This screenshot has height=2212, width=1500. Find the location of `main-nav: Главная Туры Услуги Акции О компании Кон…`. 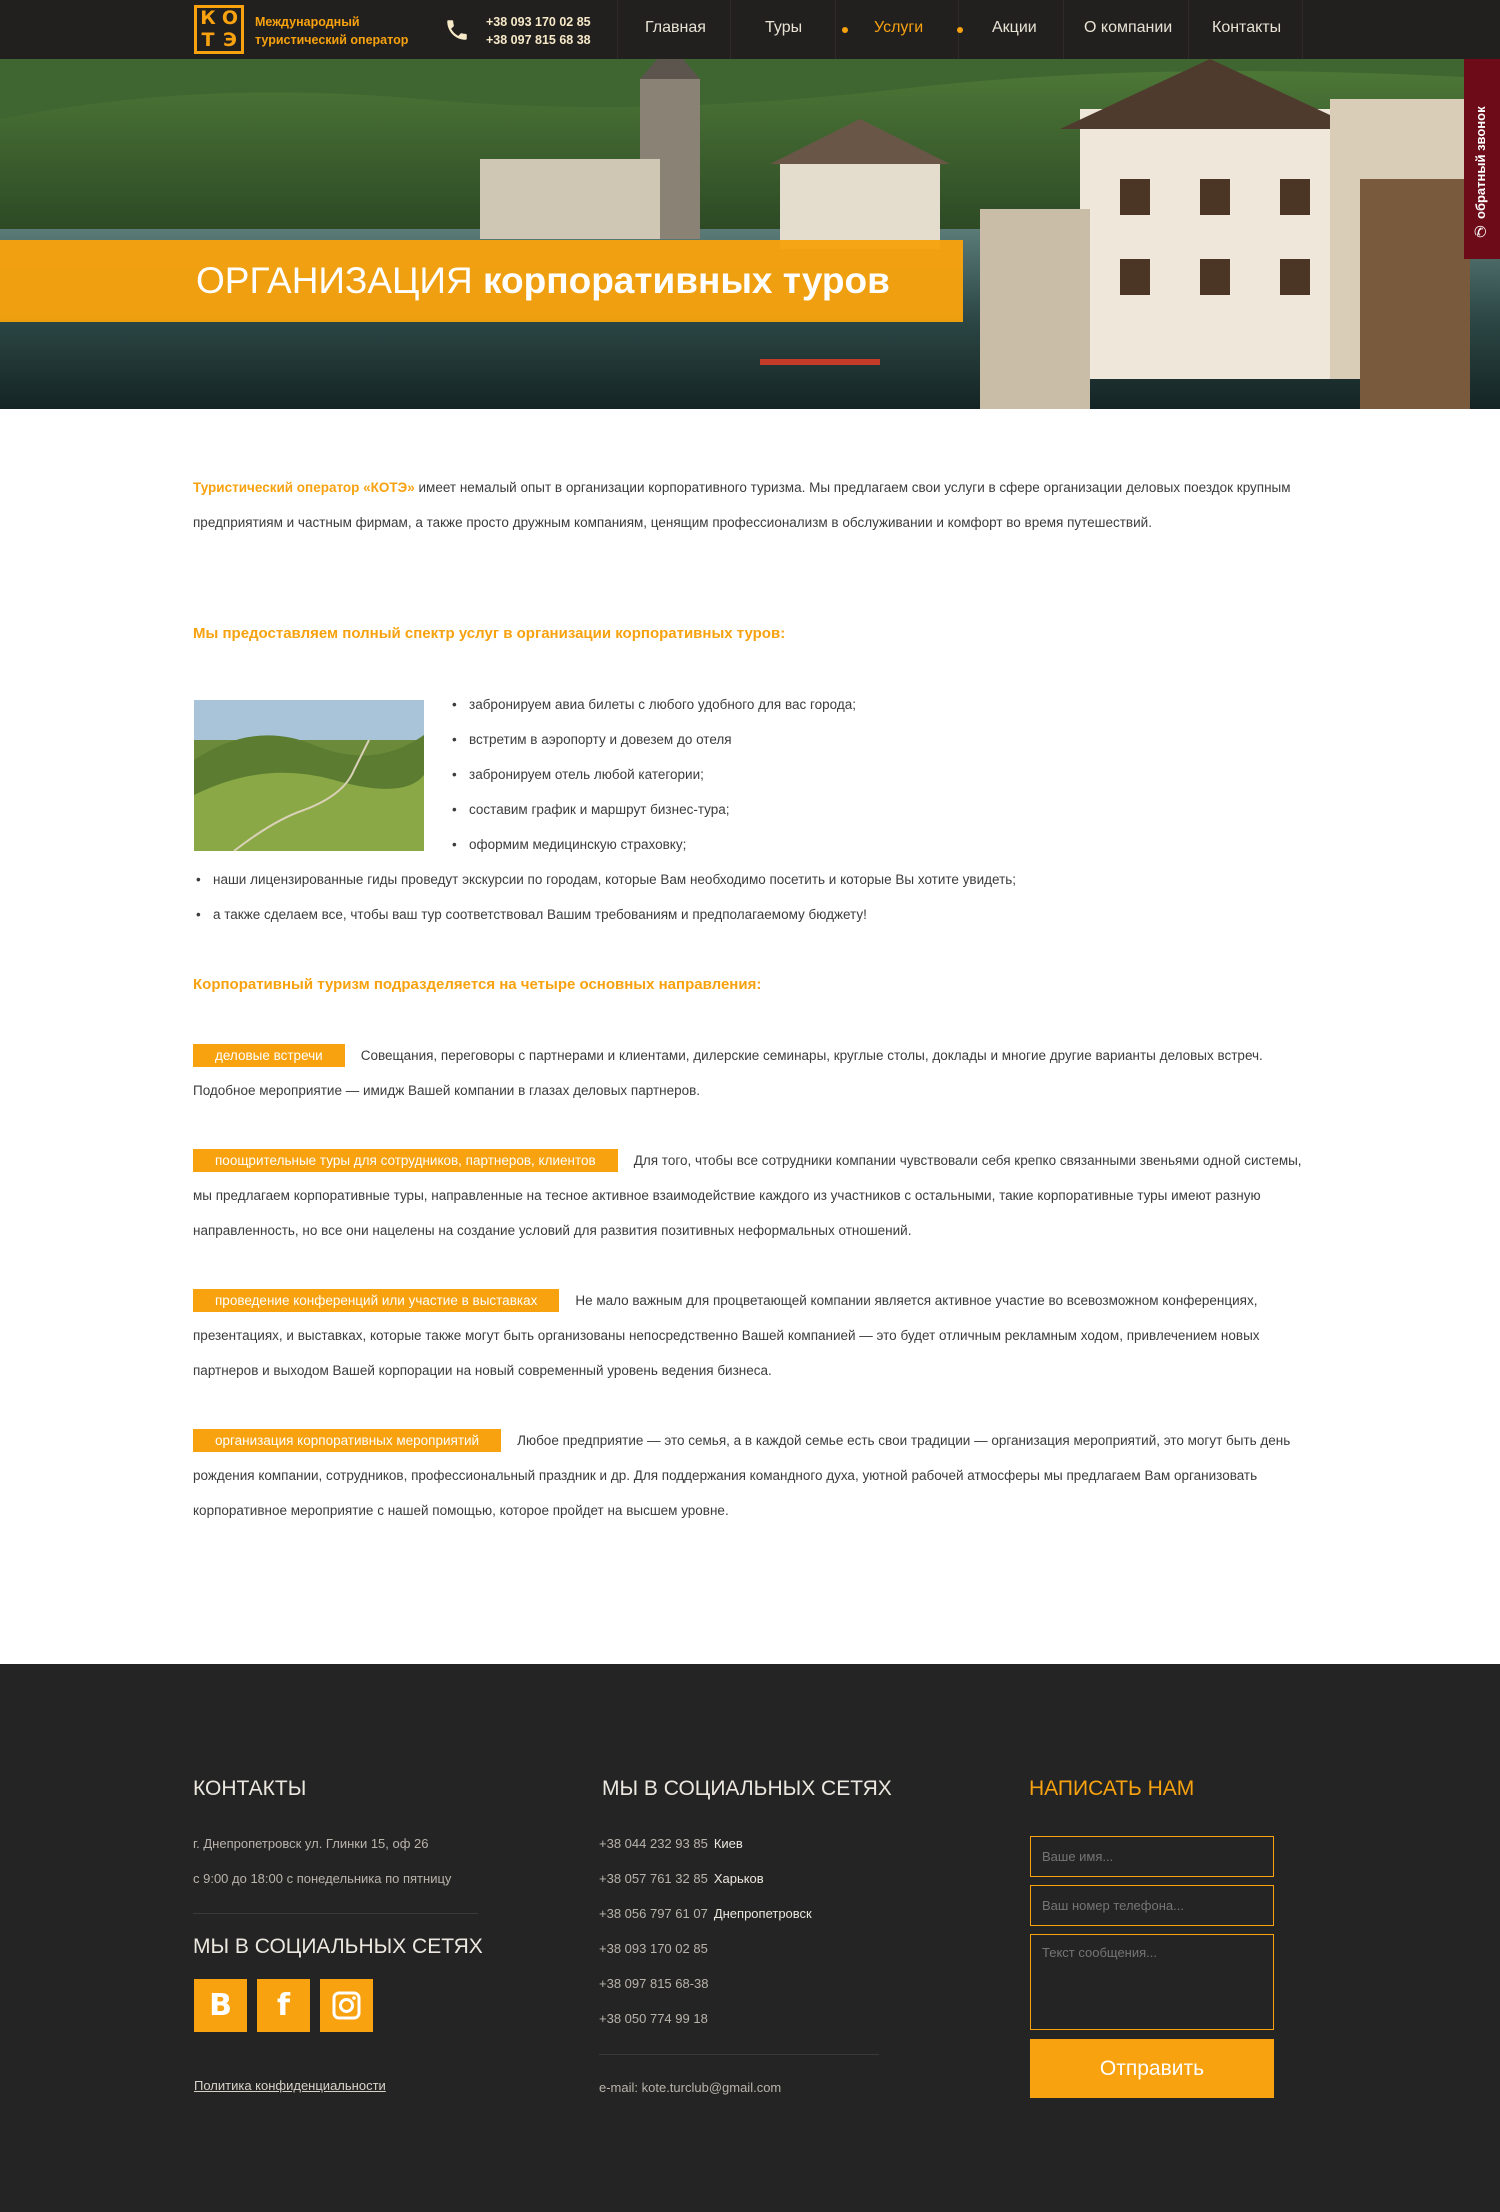

main-nav: Главная Туры Услуги Акции О компании Кон… is located at coordinates (750, 29).